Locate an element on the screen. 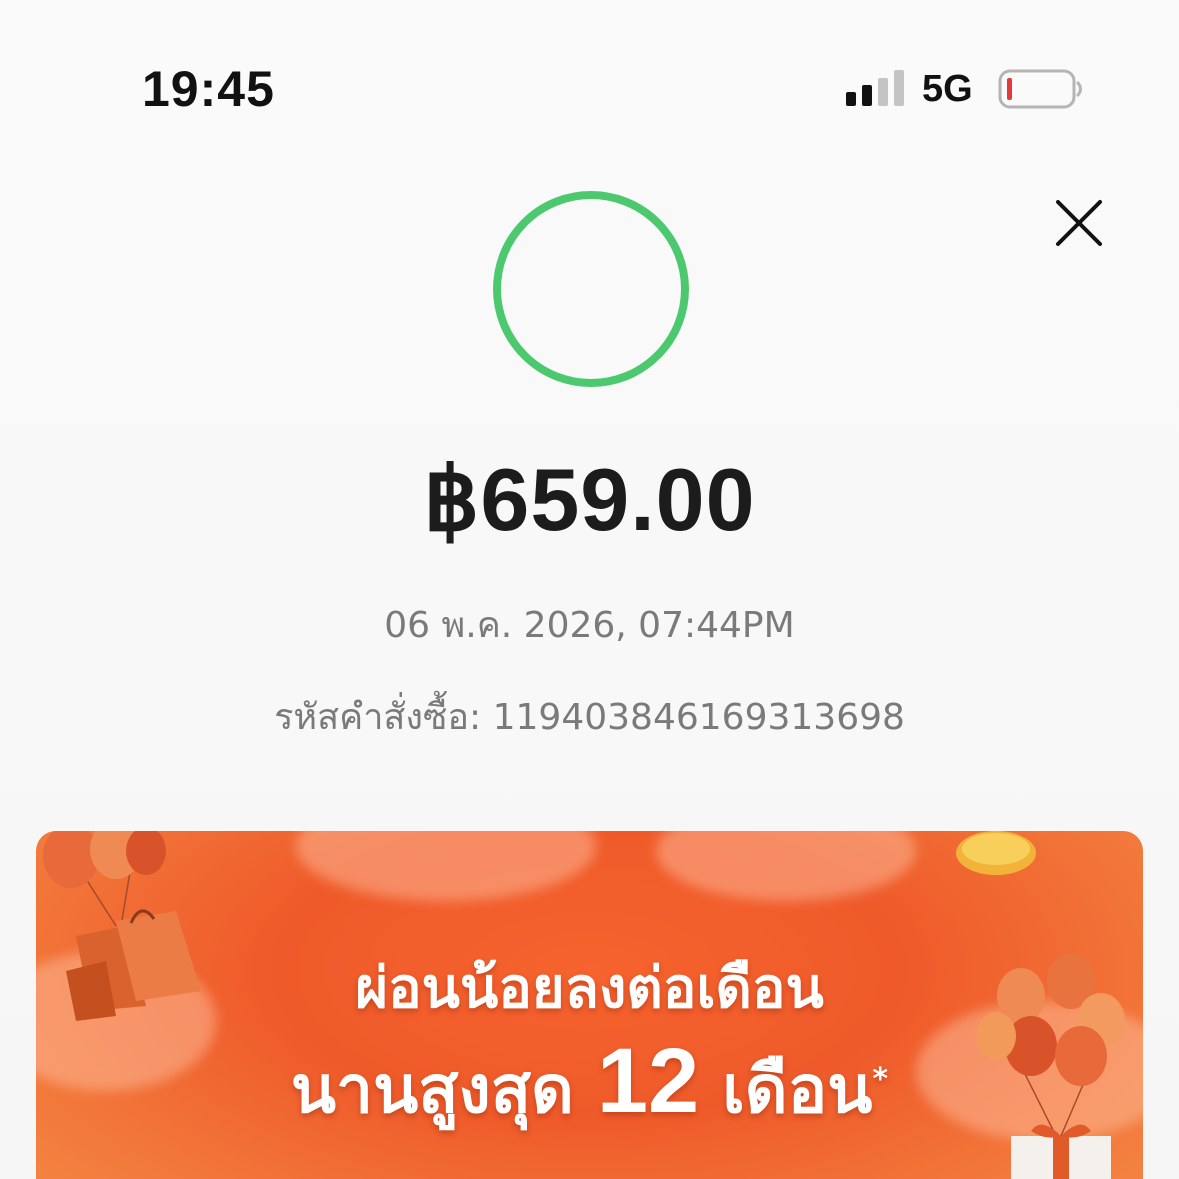 The width and height of the screenshot is (1179, 1179). banner-headline: ผ่อนน้อยลงต่อเดือน is located at coordinates (589, 988).